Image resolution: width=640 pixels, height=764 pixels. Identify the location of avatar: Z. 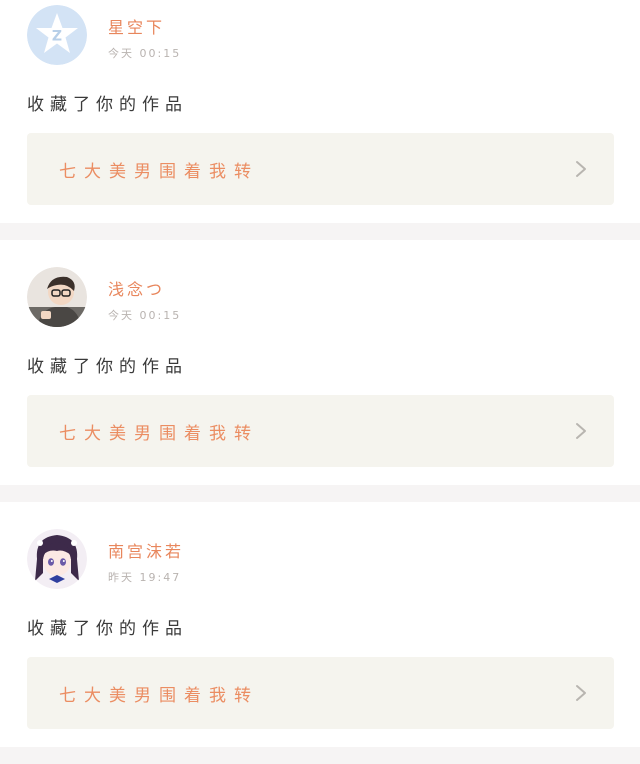
(57, 35).